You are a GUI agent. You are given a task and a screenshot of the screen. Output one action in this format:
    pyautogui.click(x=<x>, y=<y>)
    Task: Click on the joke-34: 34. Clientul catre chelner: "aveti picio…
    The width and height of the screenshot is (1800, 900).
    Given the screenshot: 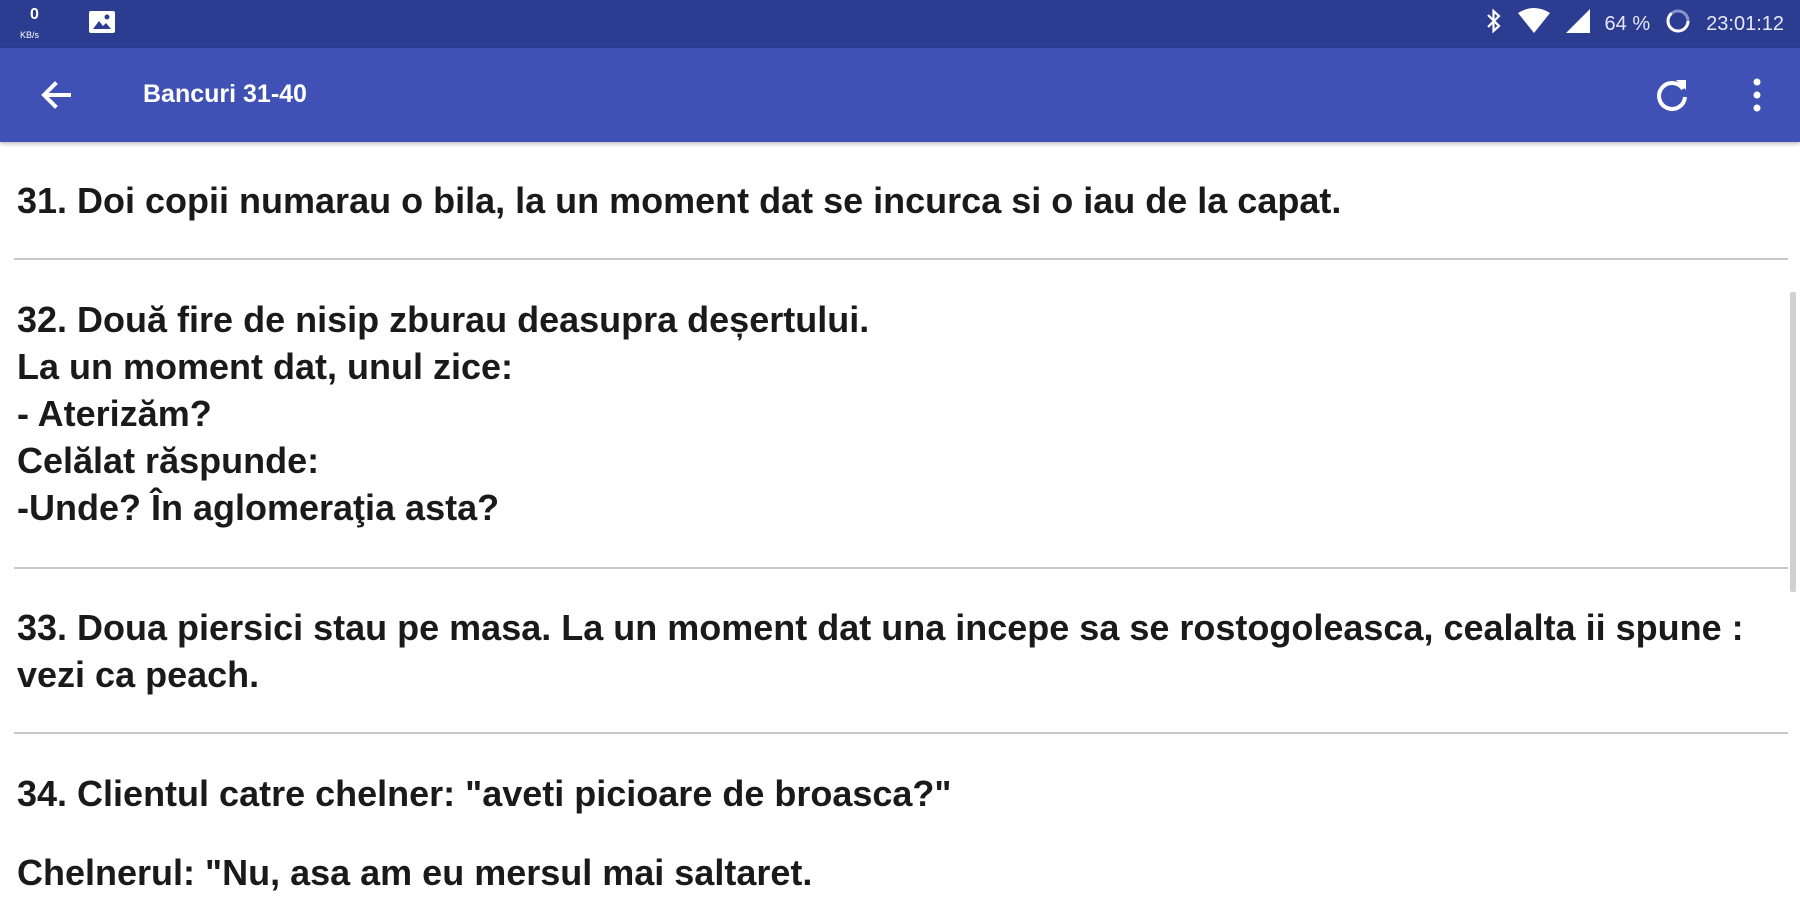 What is the action you would take?
    pyautogui.click(x=484, y=793)
    